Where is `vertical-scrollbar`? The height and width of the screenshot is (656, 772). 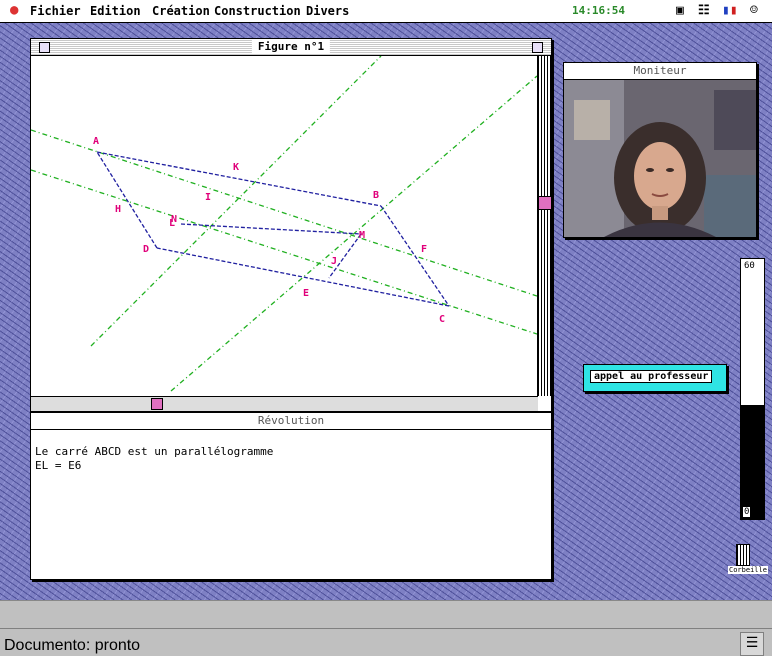
vertical-scrollbar is located at coordinates (544, 226).